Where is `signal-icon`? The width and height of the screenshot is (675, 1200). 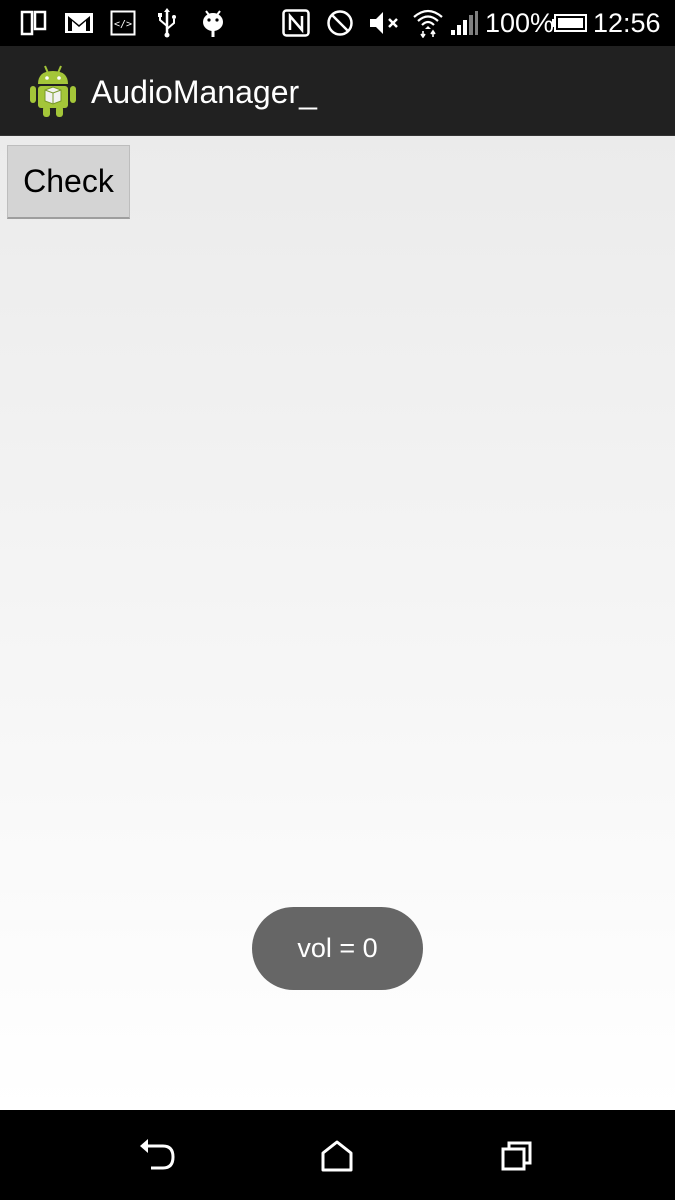
signal-icon is located at coordinates (464, 23).